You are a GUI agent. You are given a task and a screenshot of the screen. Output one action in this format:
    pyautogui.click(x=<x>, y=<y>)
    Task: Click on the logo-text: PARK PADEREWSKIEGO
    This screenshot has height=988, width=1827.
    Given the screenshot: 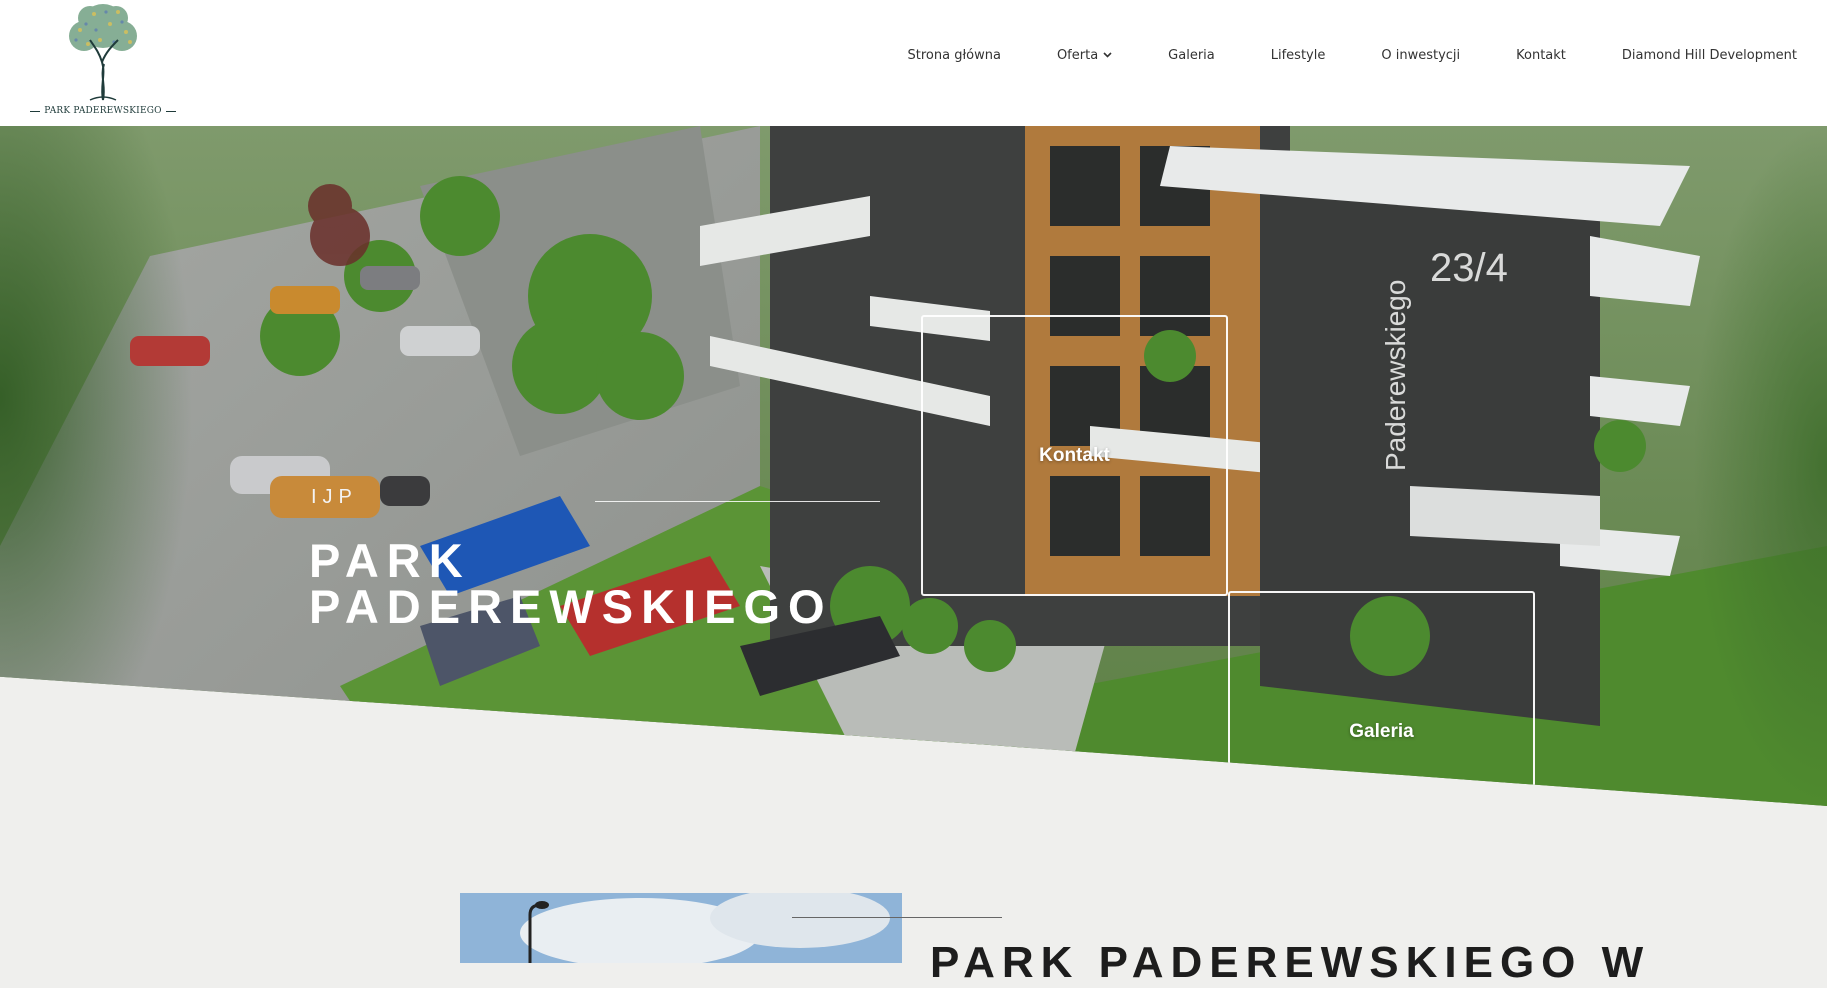 What is the action you would take?
    pyautogui.click(x=103, y=111)
    